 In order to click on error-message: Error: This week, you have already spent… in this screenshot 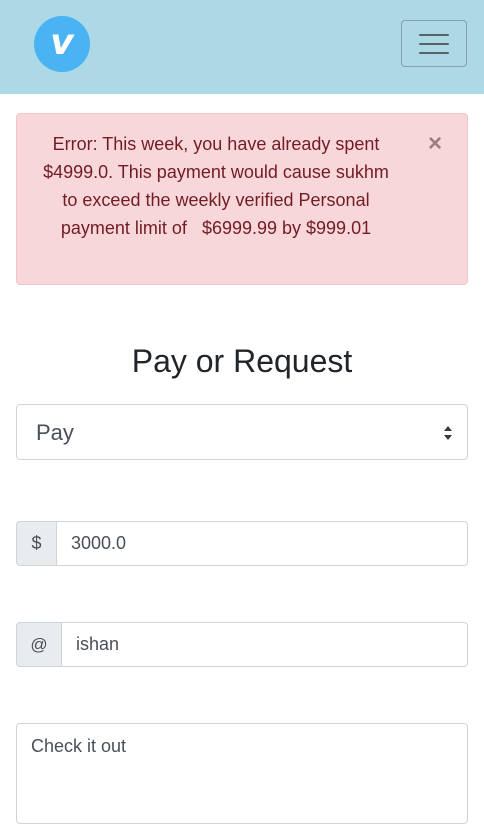, I will do `click(218, 186)`.